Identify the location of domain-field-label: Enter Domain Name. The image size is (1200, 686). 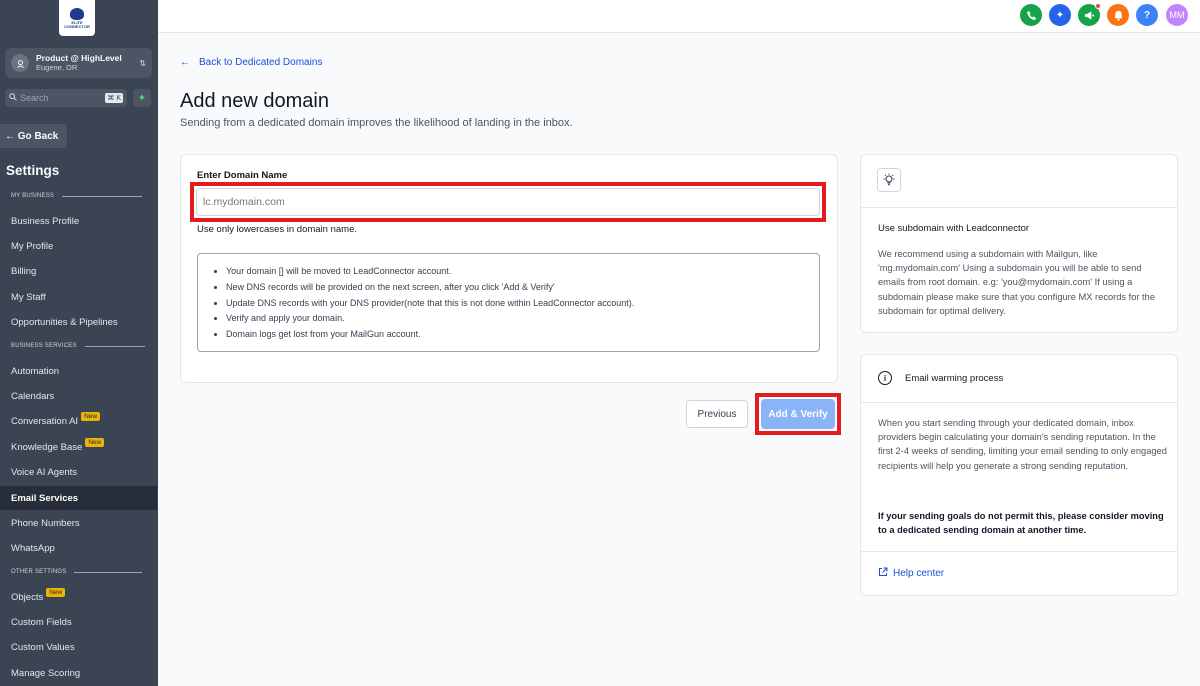
(242, 175).